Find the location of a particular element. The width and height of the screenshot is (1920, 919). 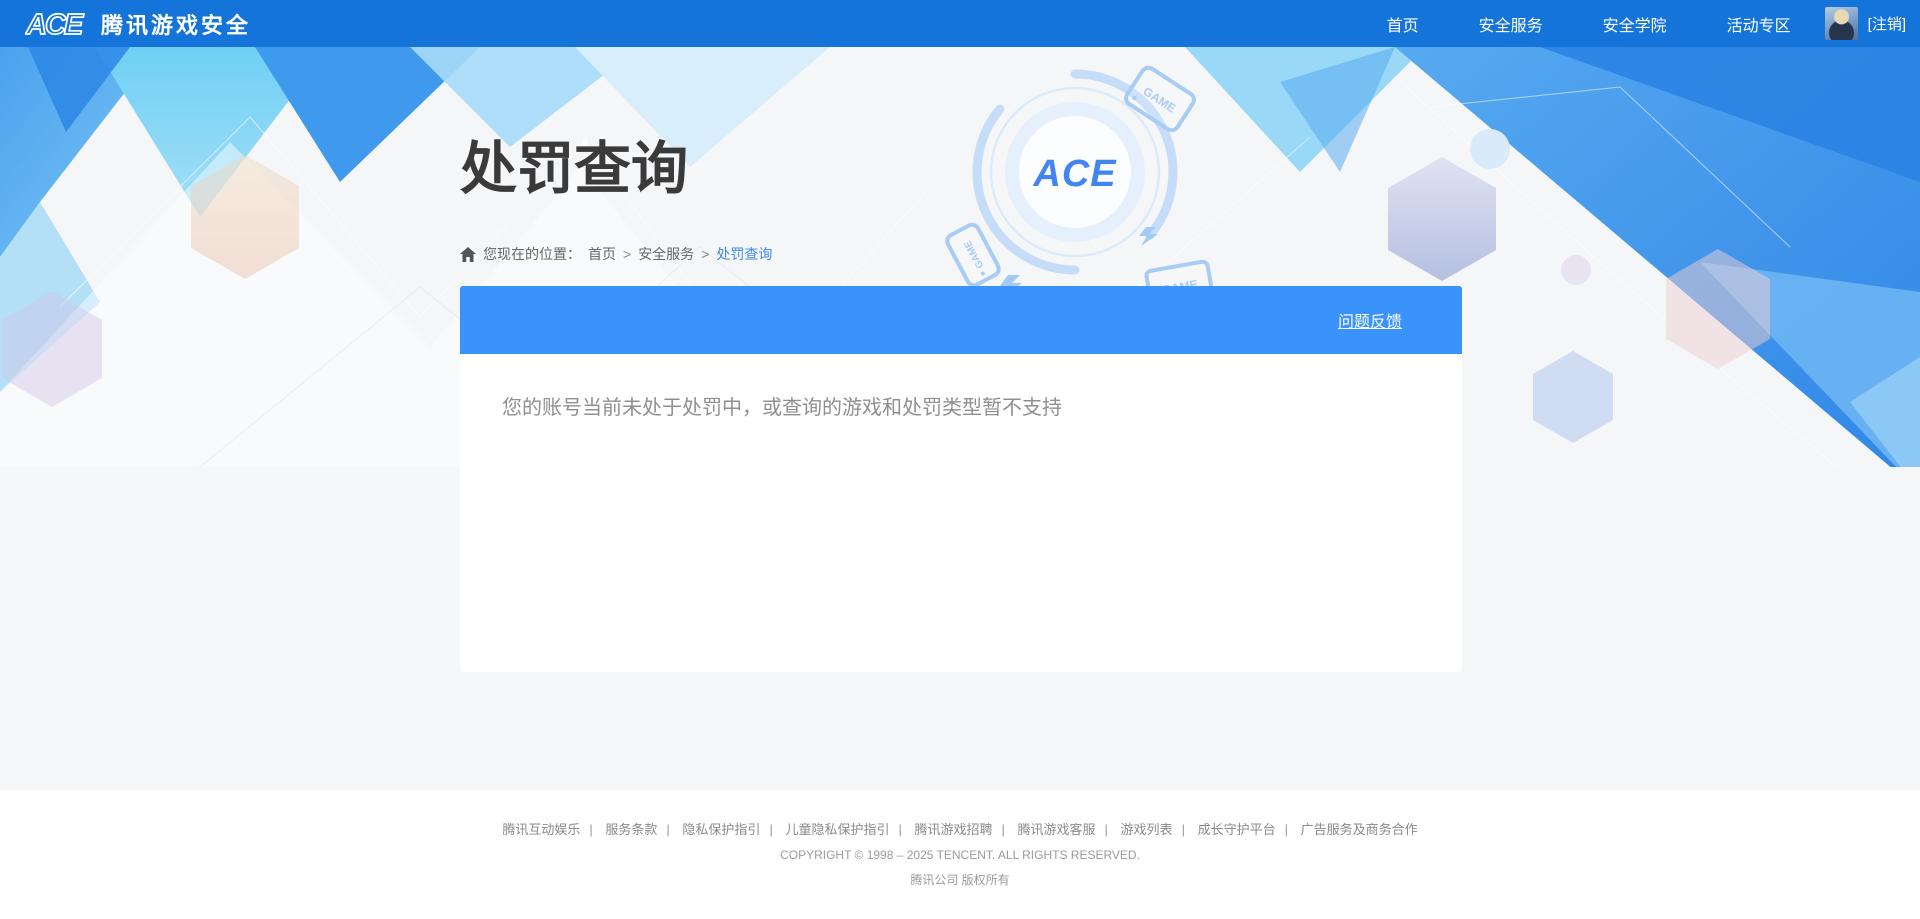

company-text: 腾讯公司 版权所有 is located at coordinates (960, 880).